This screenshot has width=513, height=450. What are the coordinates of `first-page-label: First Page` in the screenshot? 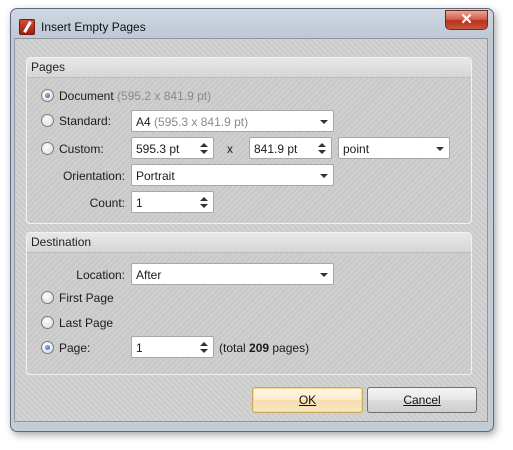 It's located at (86, 298).